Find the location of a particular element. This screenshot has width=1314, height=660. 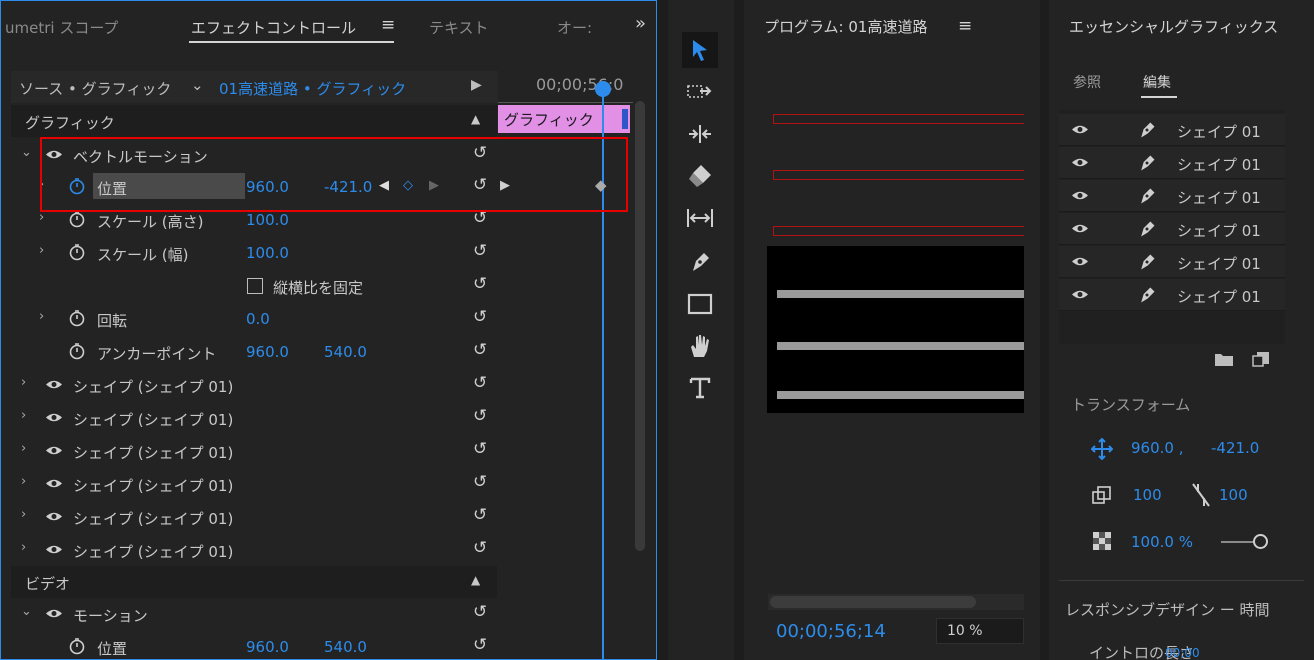

anchor-y-value: 540.0 is located at coordinates (345, 352).